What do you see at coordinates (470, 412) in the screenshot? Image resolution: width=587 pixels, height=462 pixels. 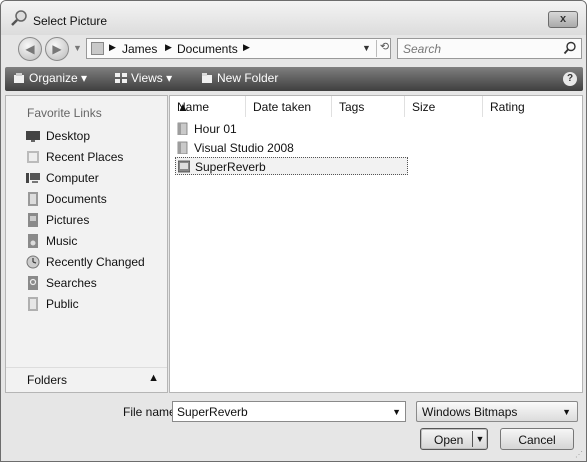 I see `file-type-value: Windows Bitmaps` at bounding box center [470, 412].